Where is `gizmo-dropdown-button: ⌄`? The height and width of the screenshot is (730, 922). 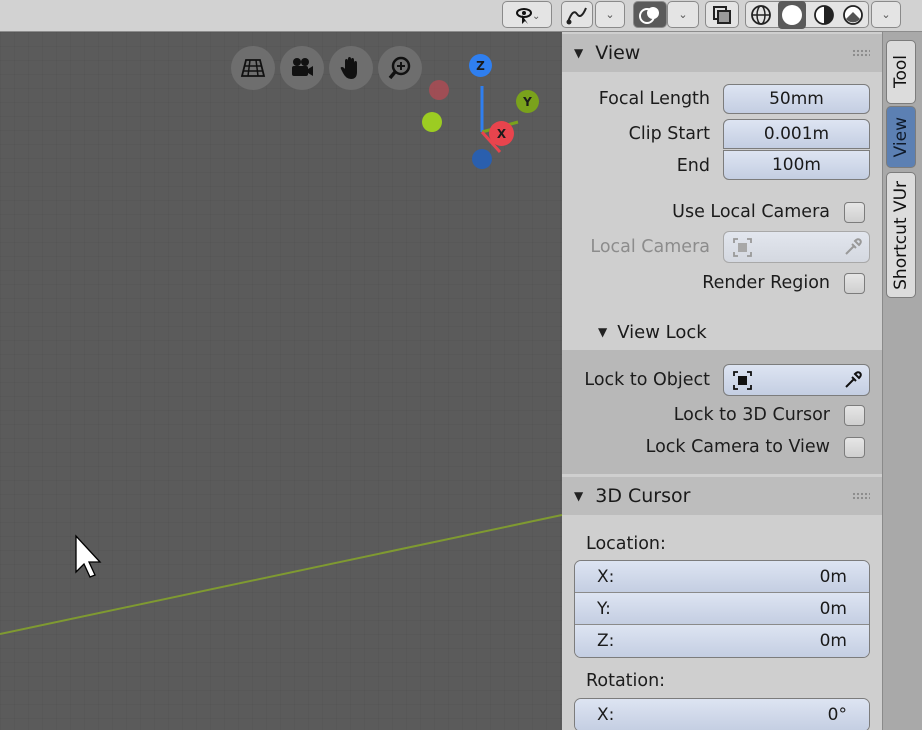 gizmo-dropdown-button: ⌄ is located at coordinates (610, 14).